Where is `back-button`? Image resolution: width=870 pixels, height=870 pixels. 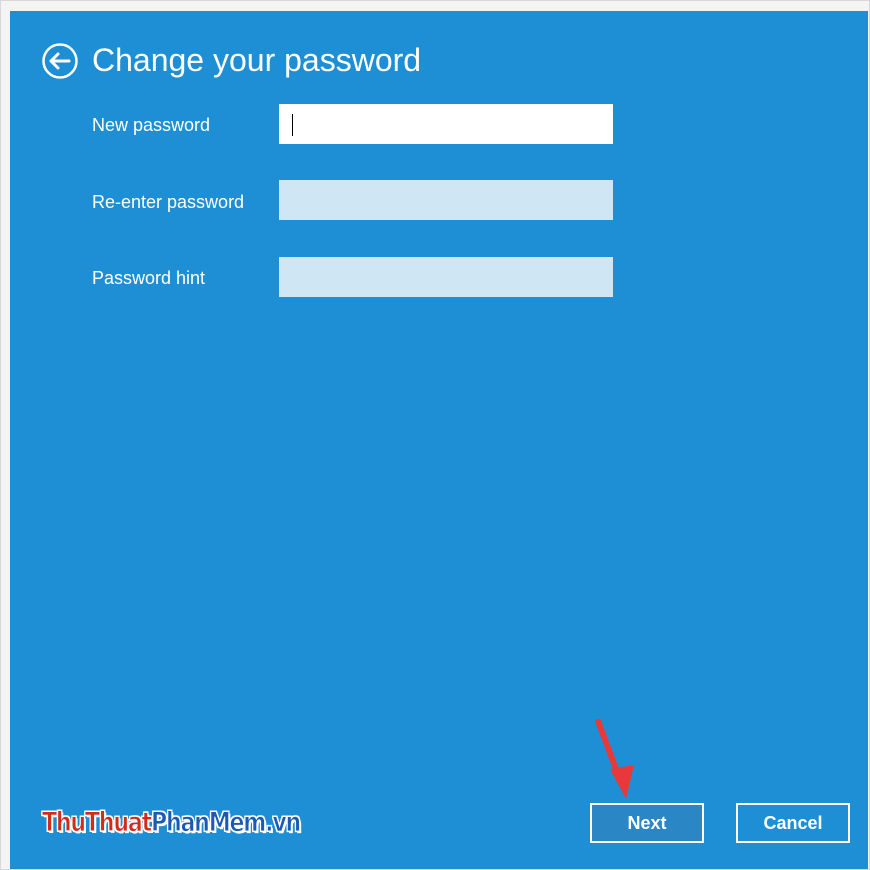 back-button is located at coordinates (60, 61).